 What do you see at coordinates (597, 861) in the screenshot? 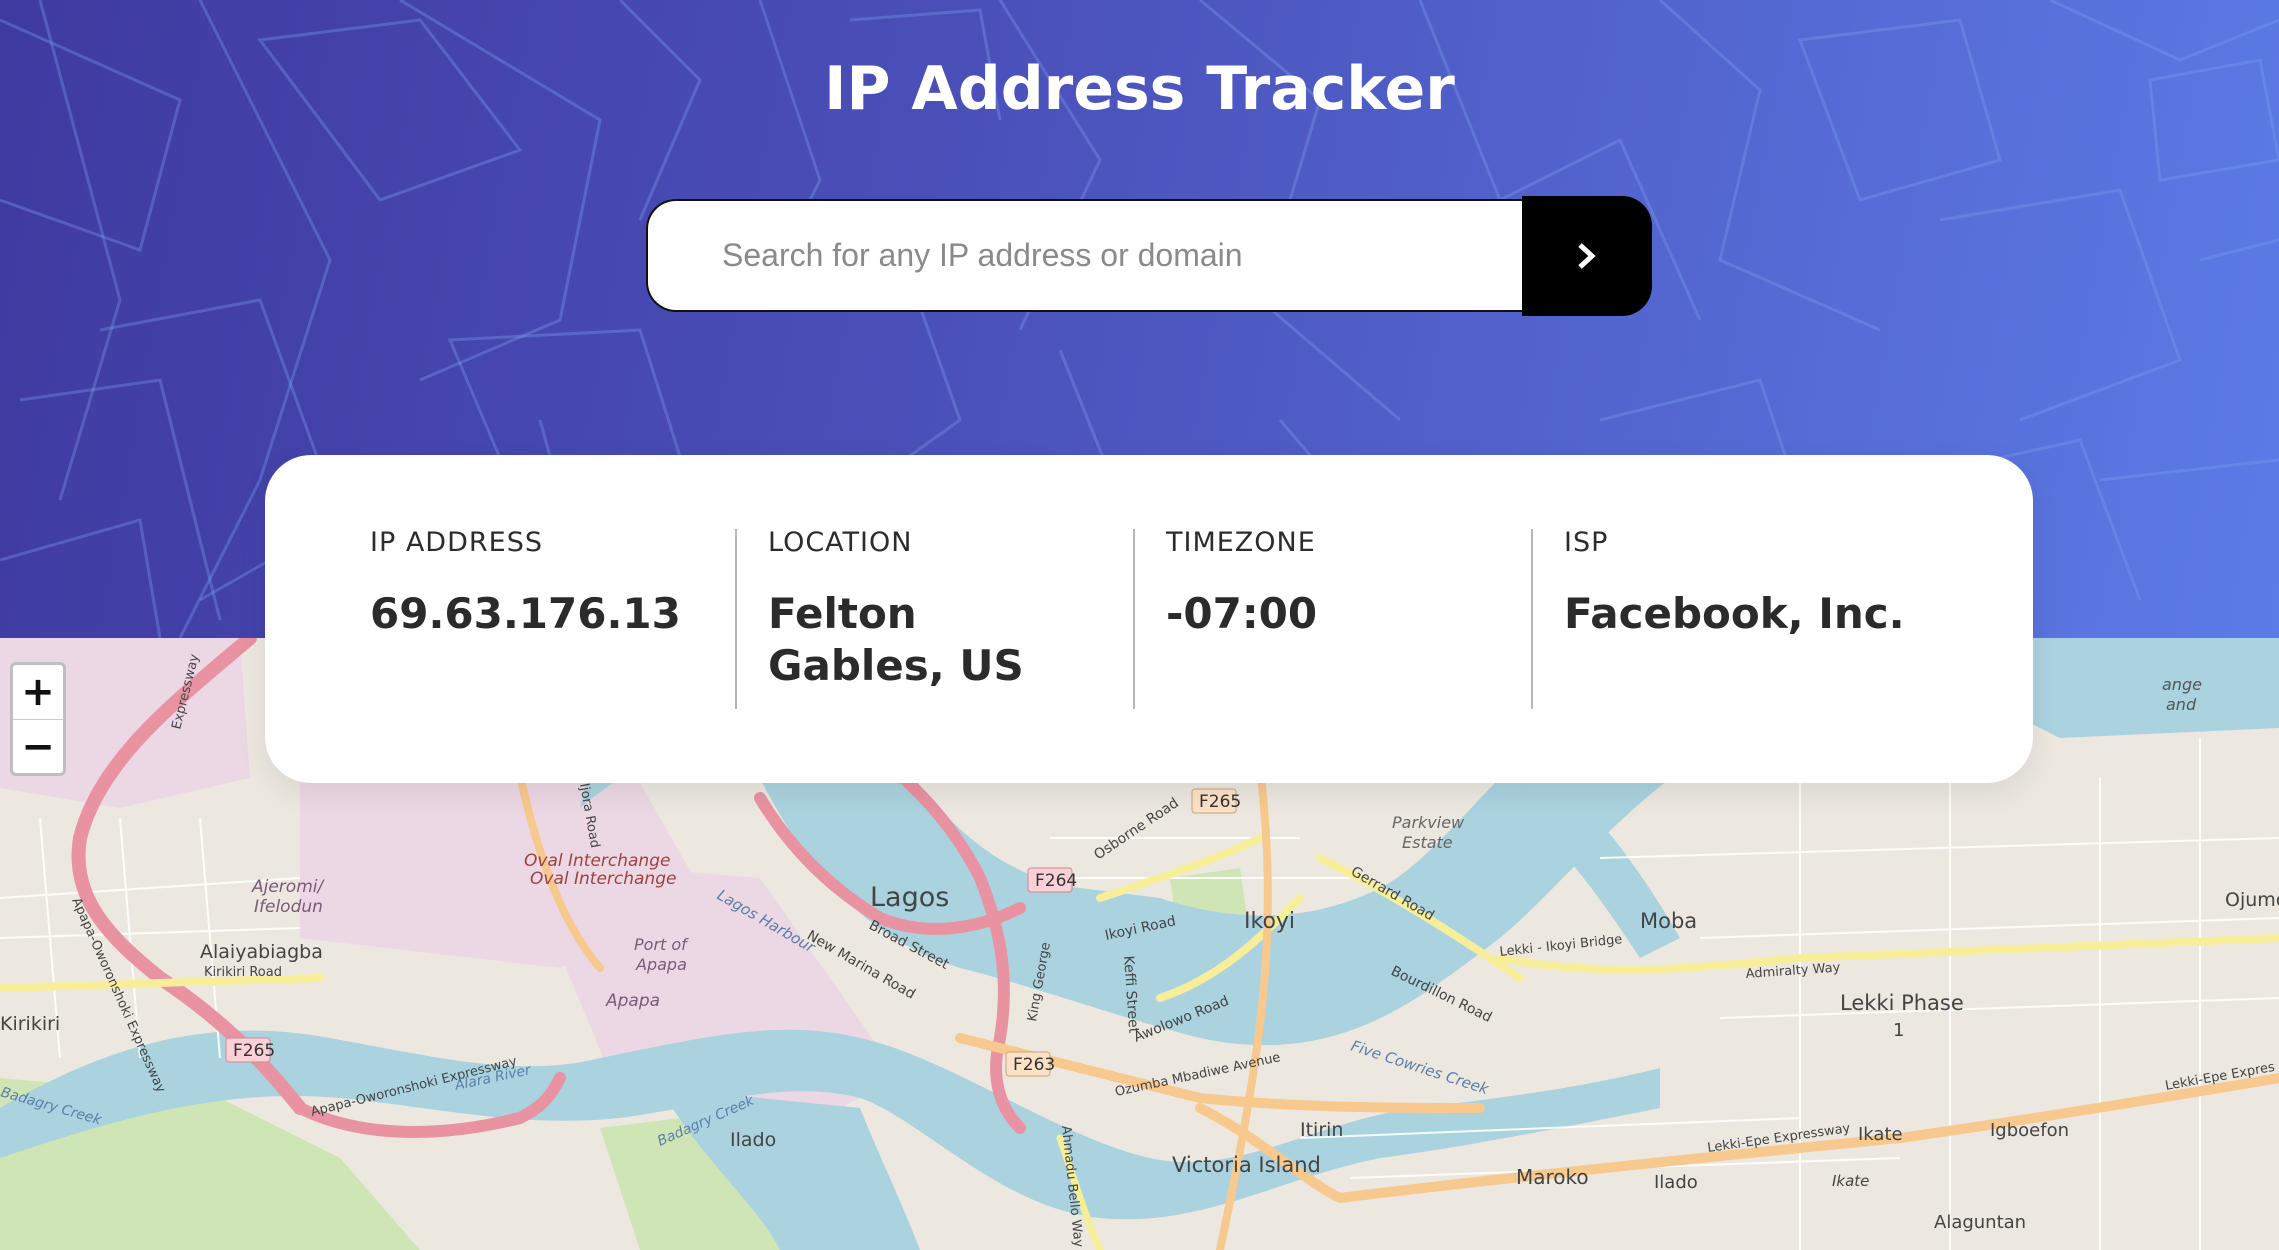
I see `map-label-oval-1: Oval Interchange` at bounding box center [597, 861].